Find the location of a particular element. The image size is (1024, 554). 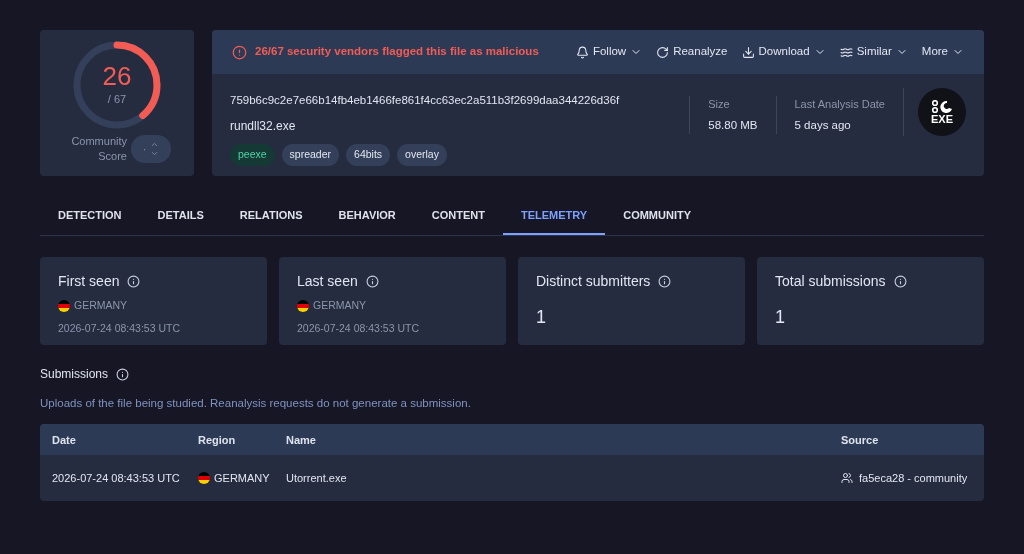

table-cell-text: GERMANY is located at coordinates (242, 478).